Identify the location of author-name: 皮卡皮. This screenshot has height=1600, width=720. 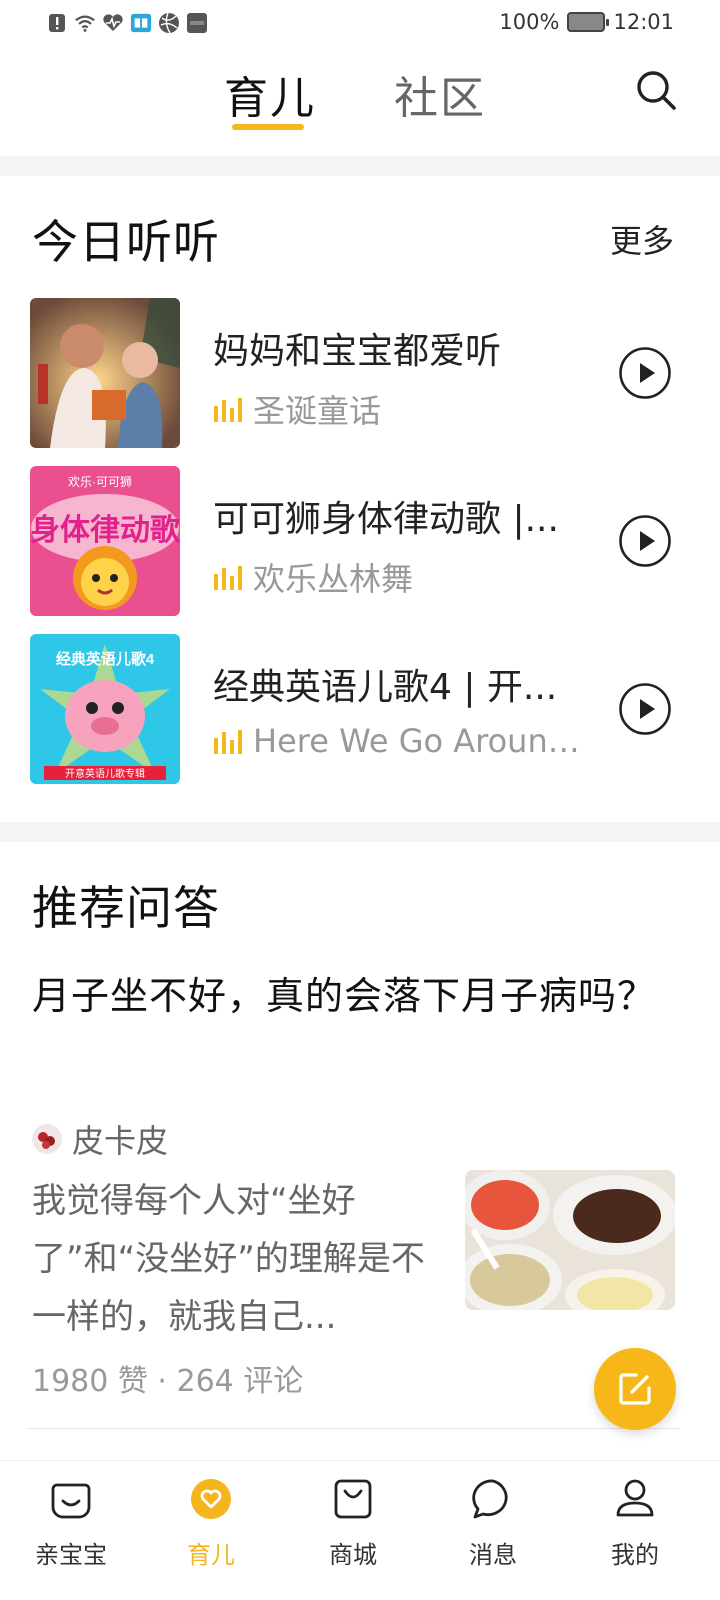
(120, 1141).